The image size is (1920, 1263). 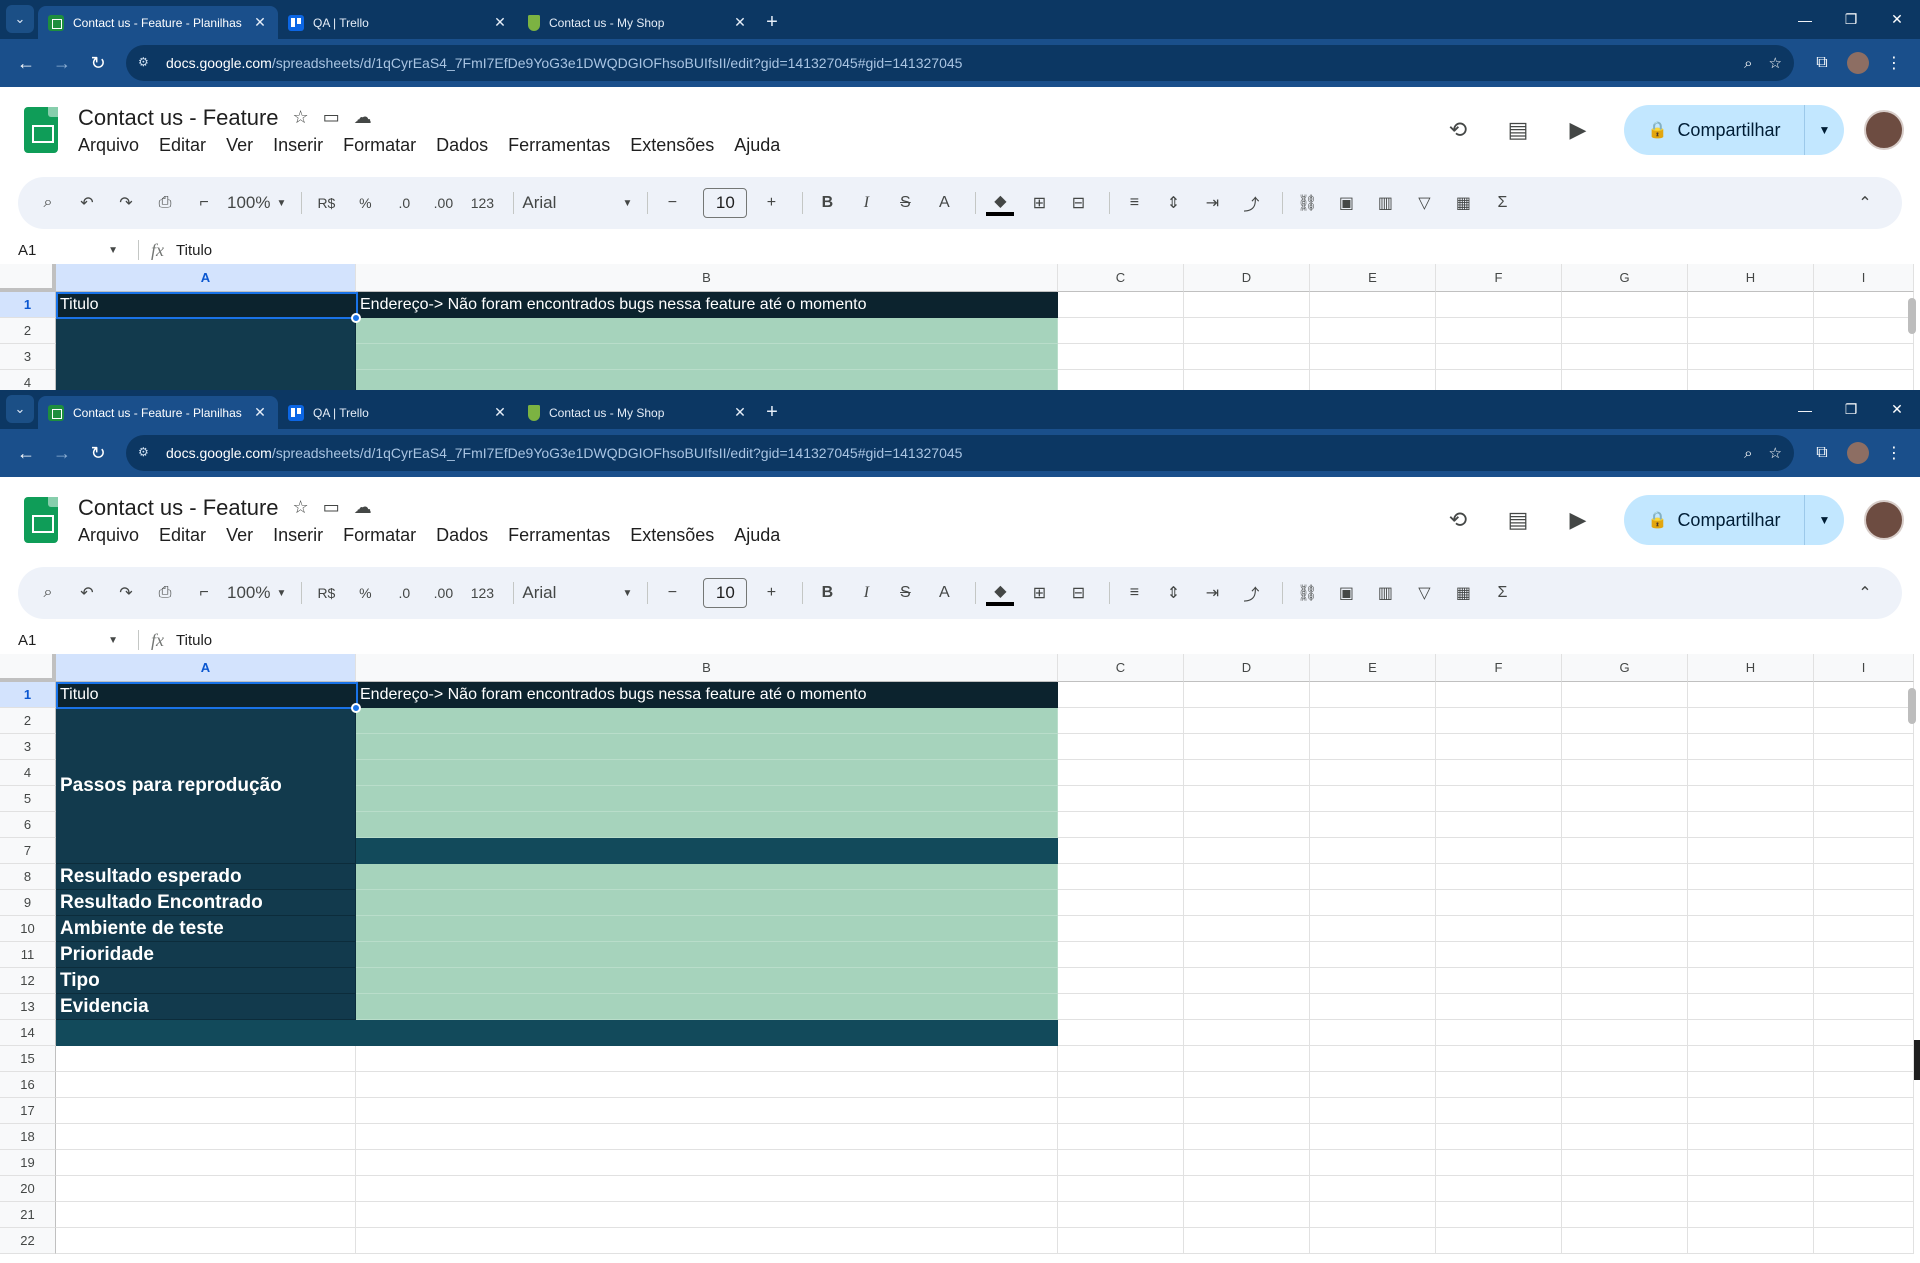 What do you see at coordinates (1864, 278) in the screenshot?
I see `column-header: I` at bounding box center [1864, 278].